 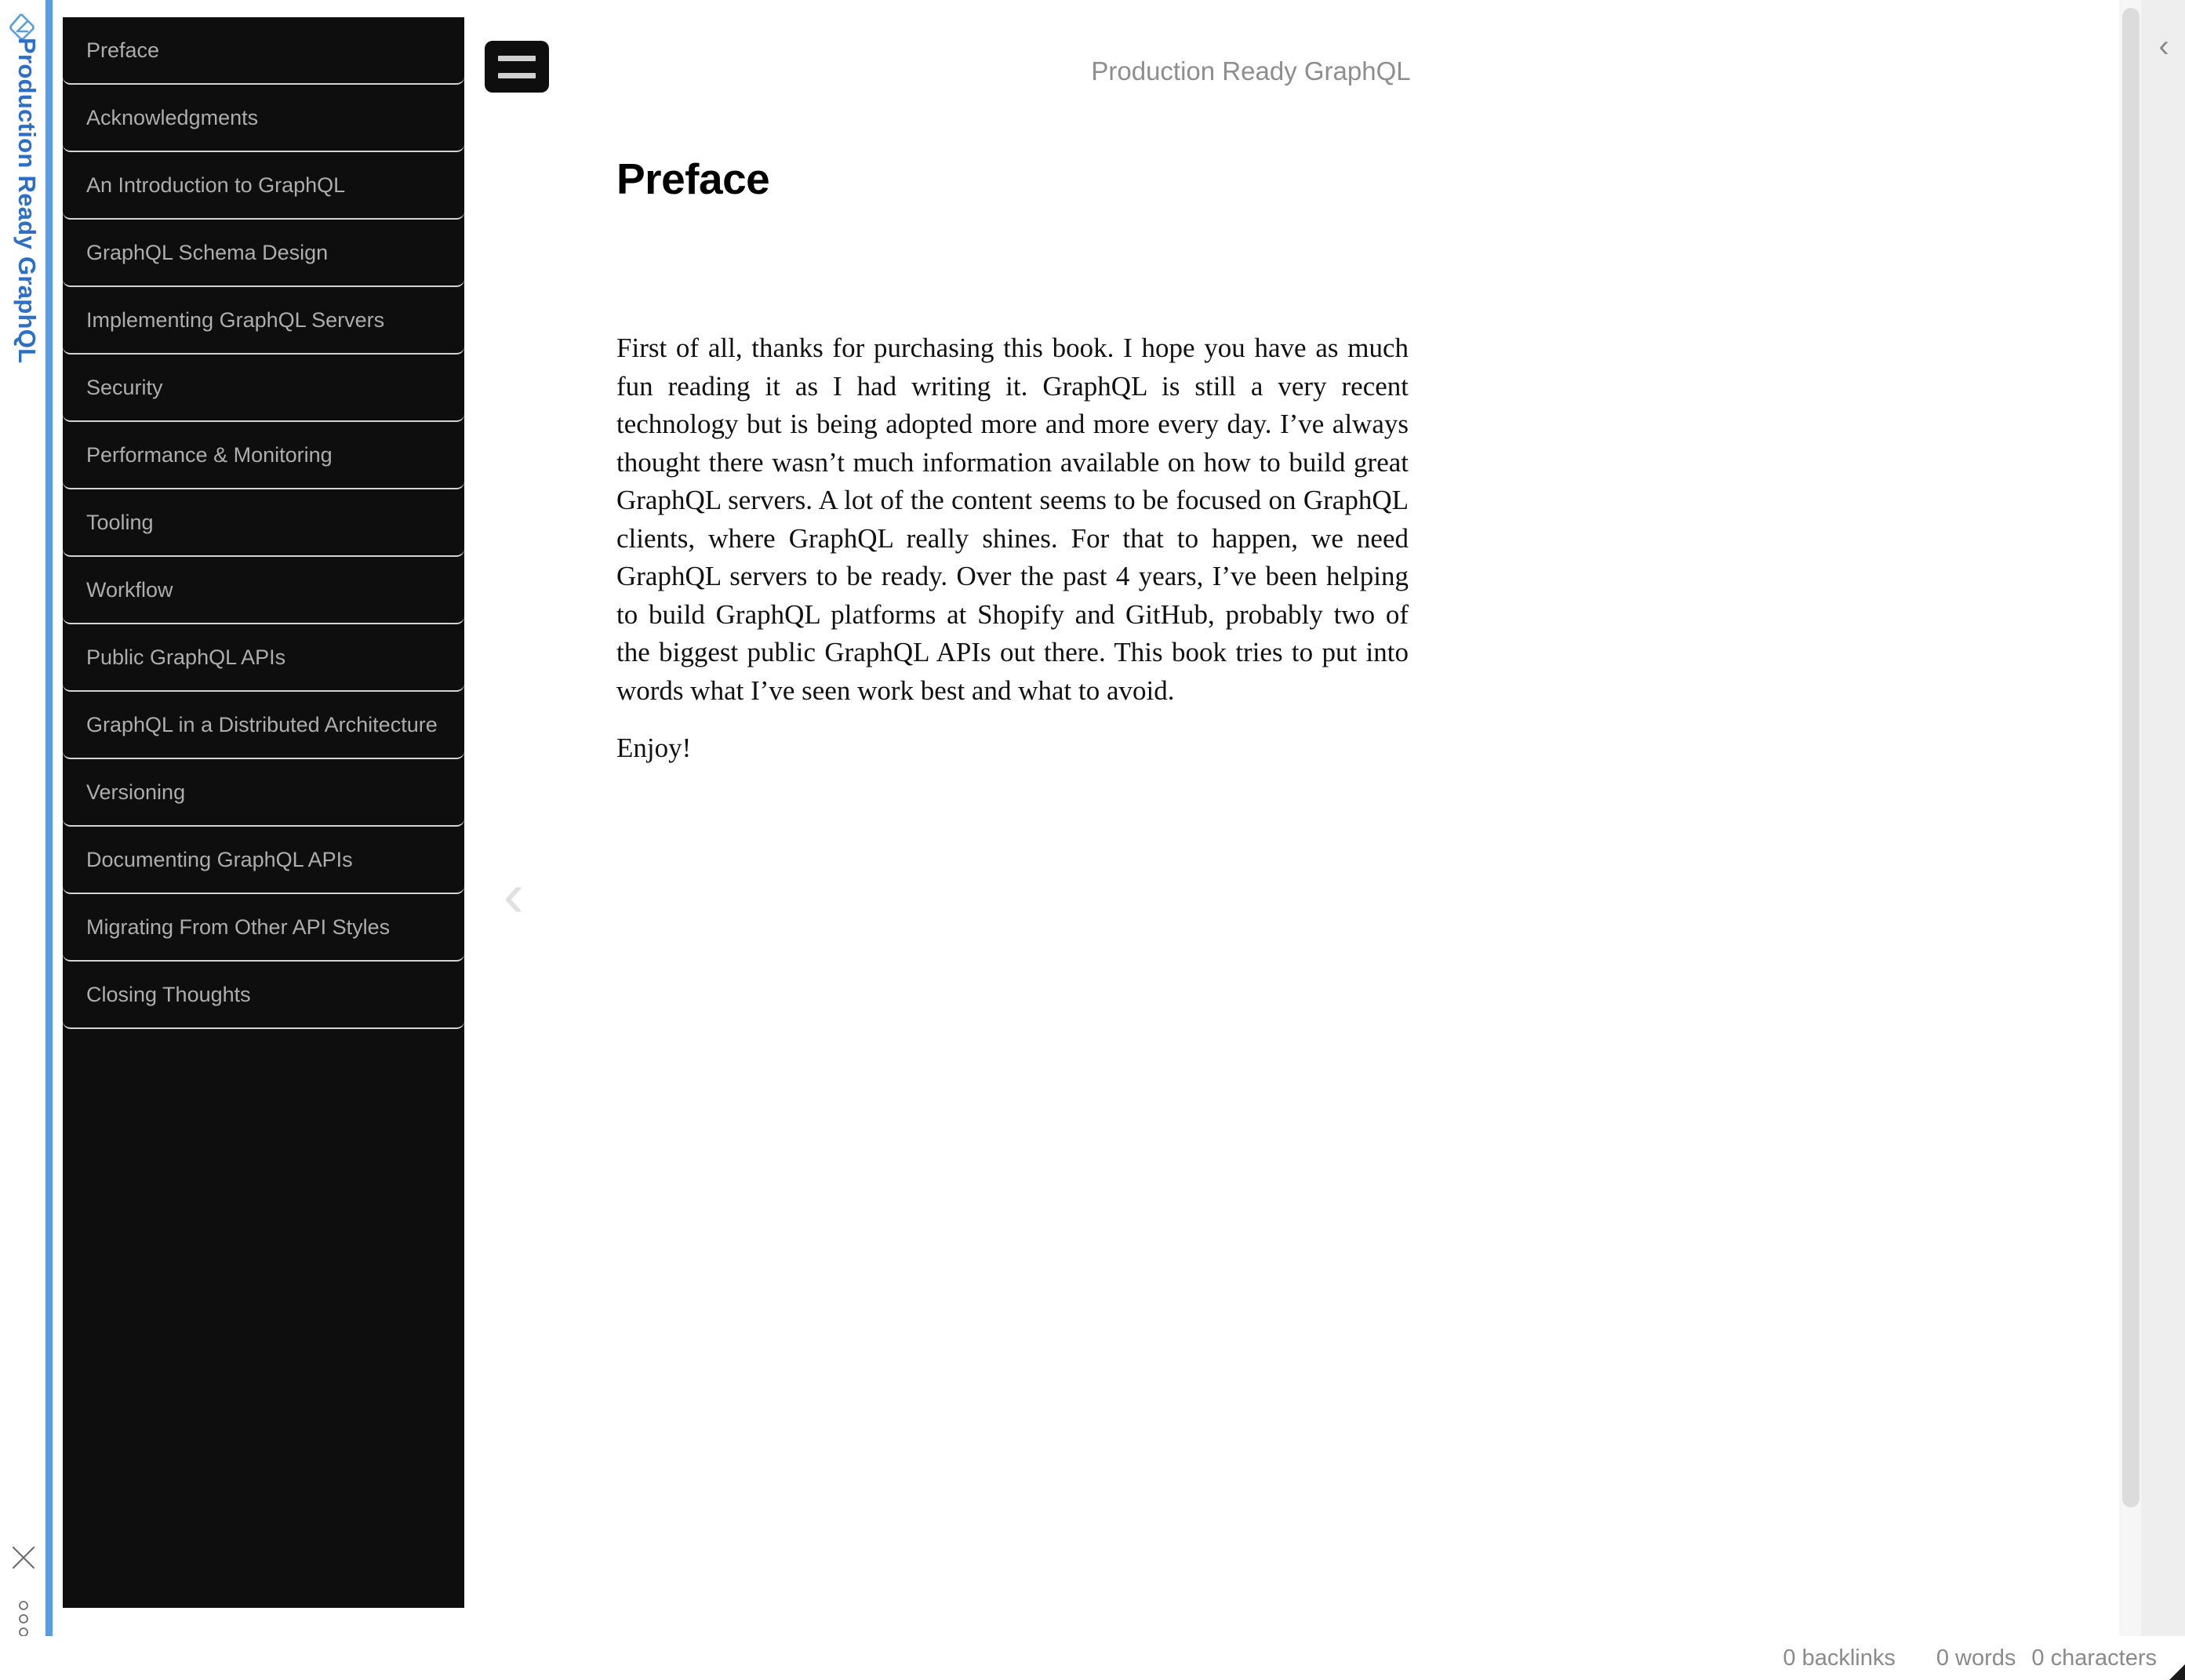 I want to click on sidebar-item-label: Closing Thoughts, so click(x=169, y=994).